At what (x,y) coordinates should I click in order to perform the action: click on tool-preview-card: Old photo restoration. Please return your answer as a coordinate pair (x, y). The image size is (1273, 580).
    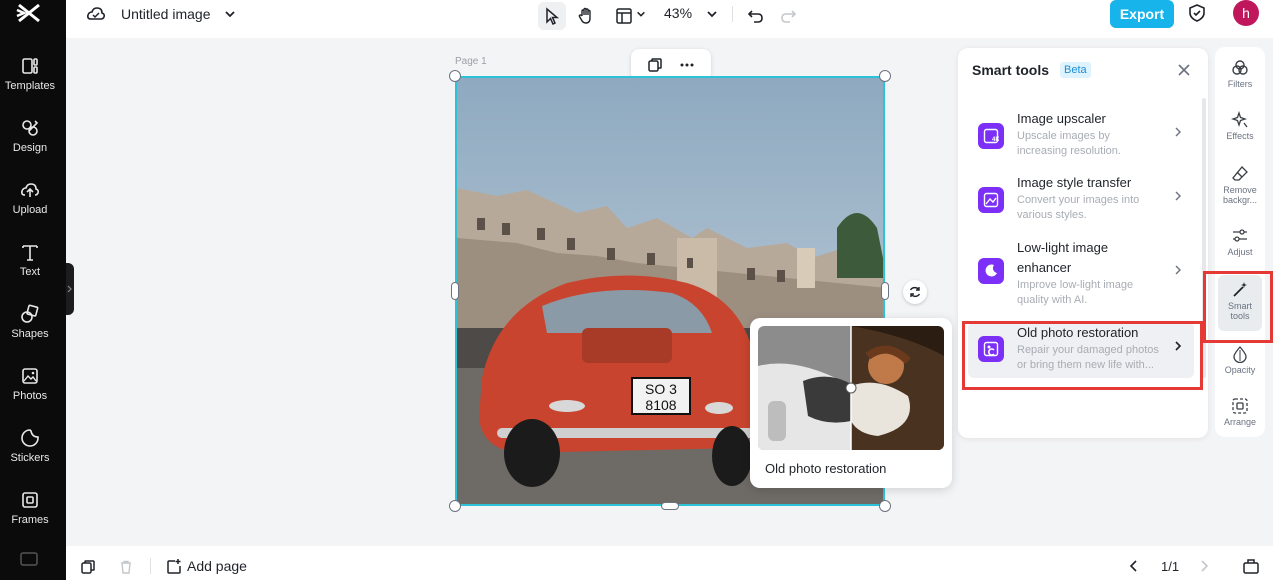
    Looking at the image, I should click on (851, 403).